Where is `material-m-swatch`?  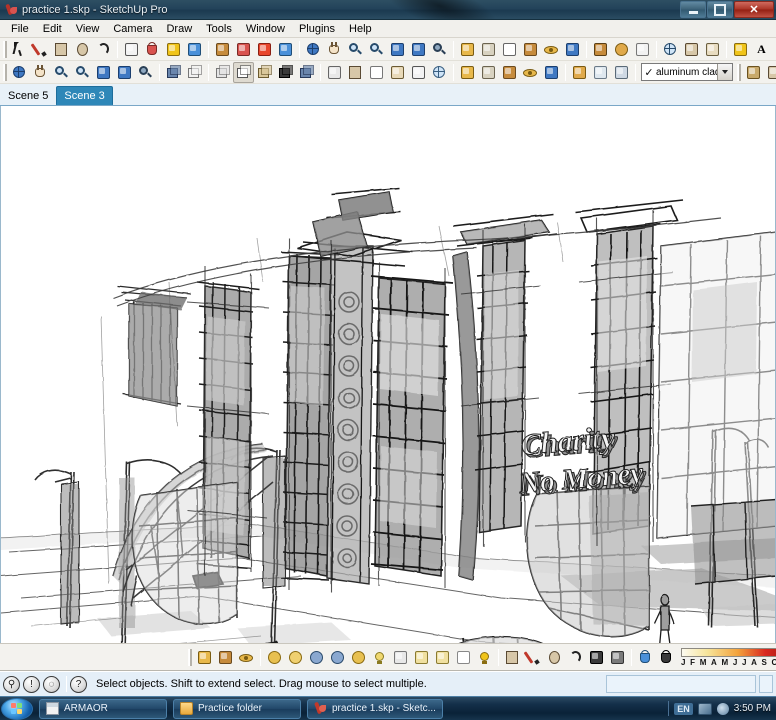
material-m-swatch is located at coordinates (274, 657).